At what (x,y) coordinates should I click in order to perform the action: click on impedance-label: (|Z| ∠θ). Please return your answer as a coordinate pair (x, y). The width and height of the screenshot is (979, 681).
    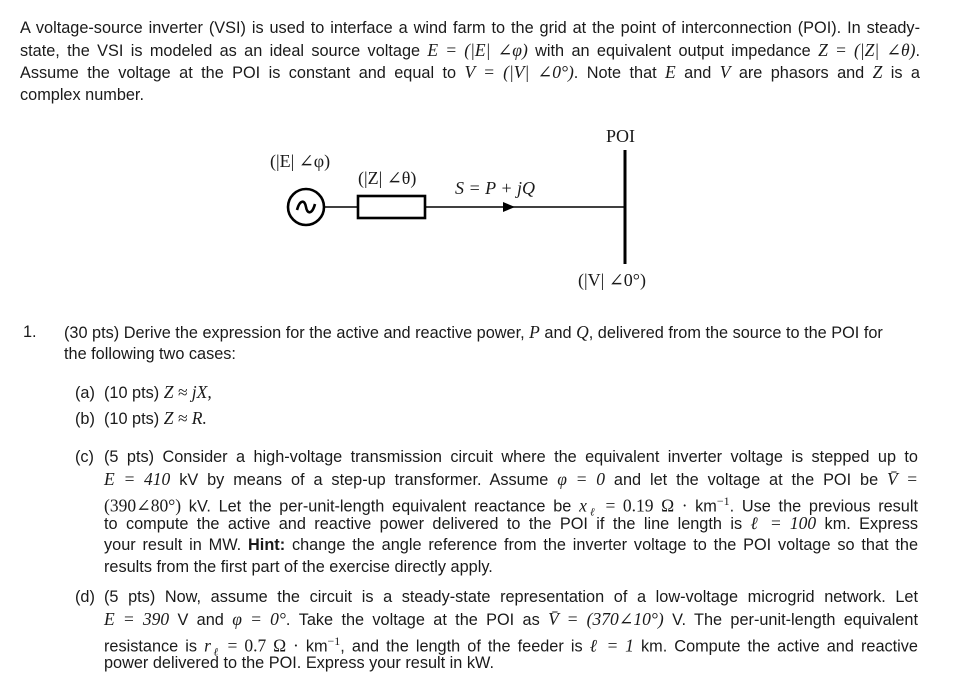
    Looking at the image, I should click on (387, 178).